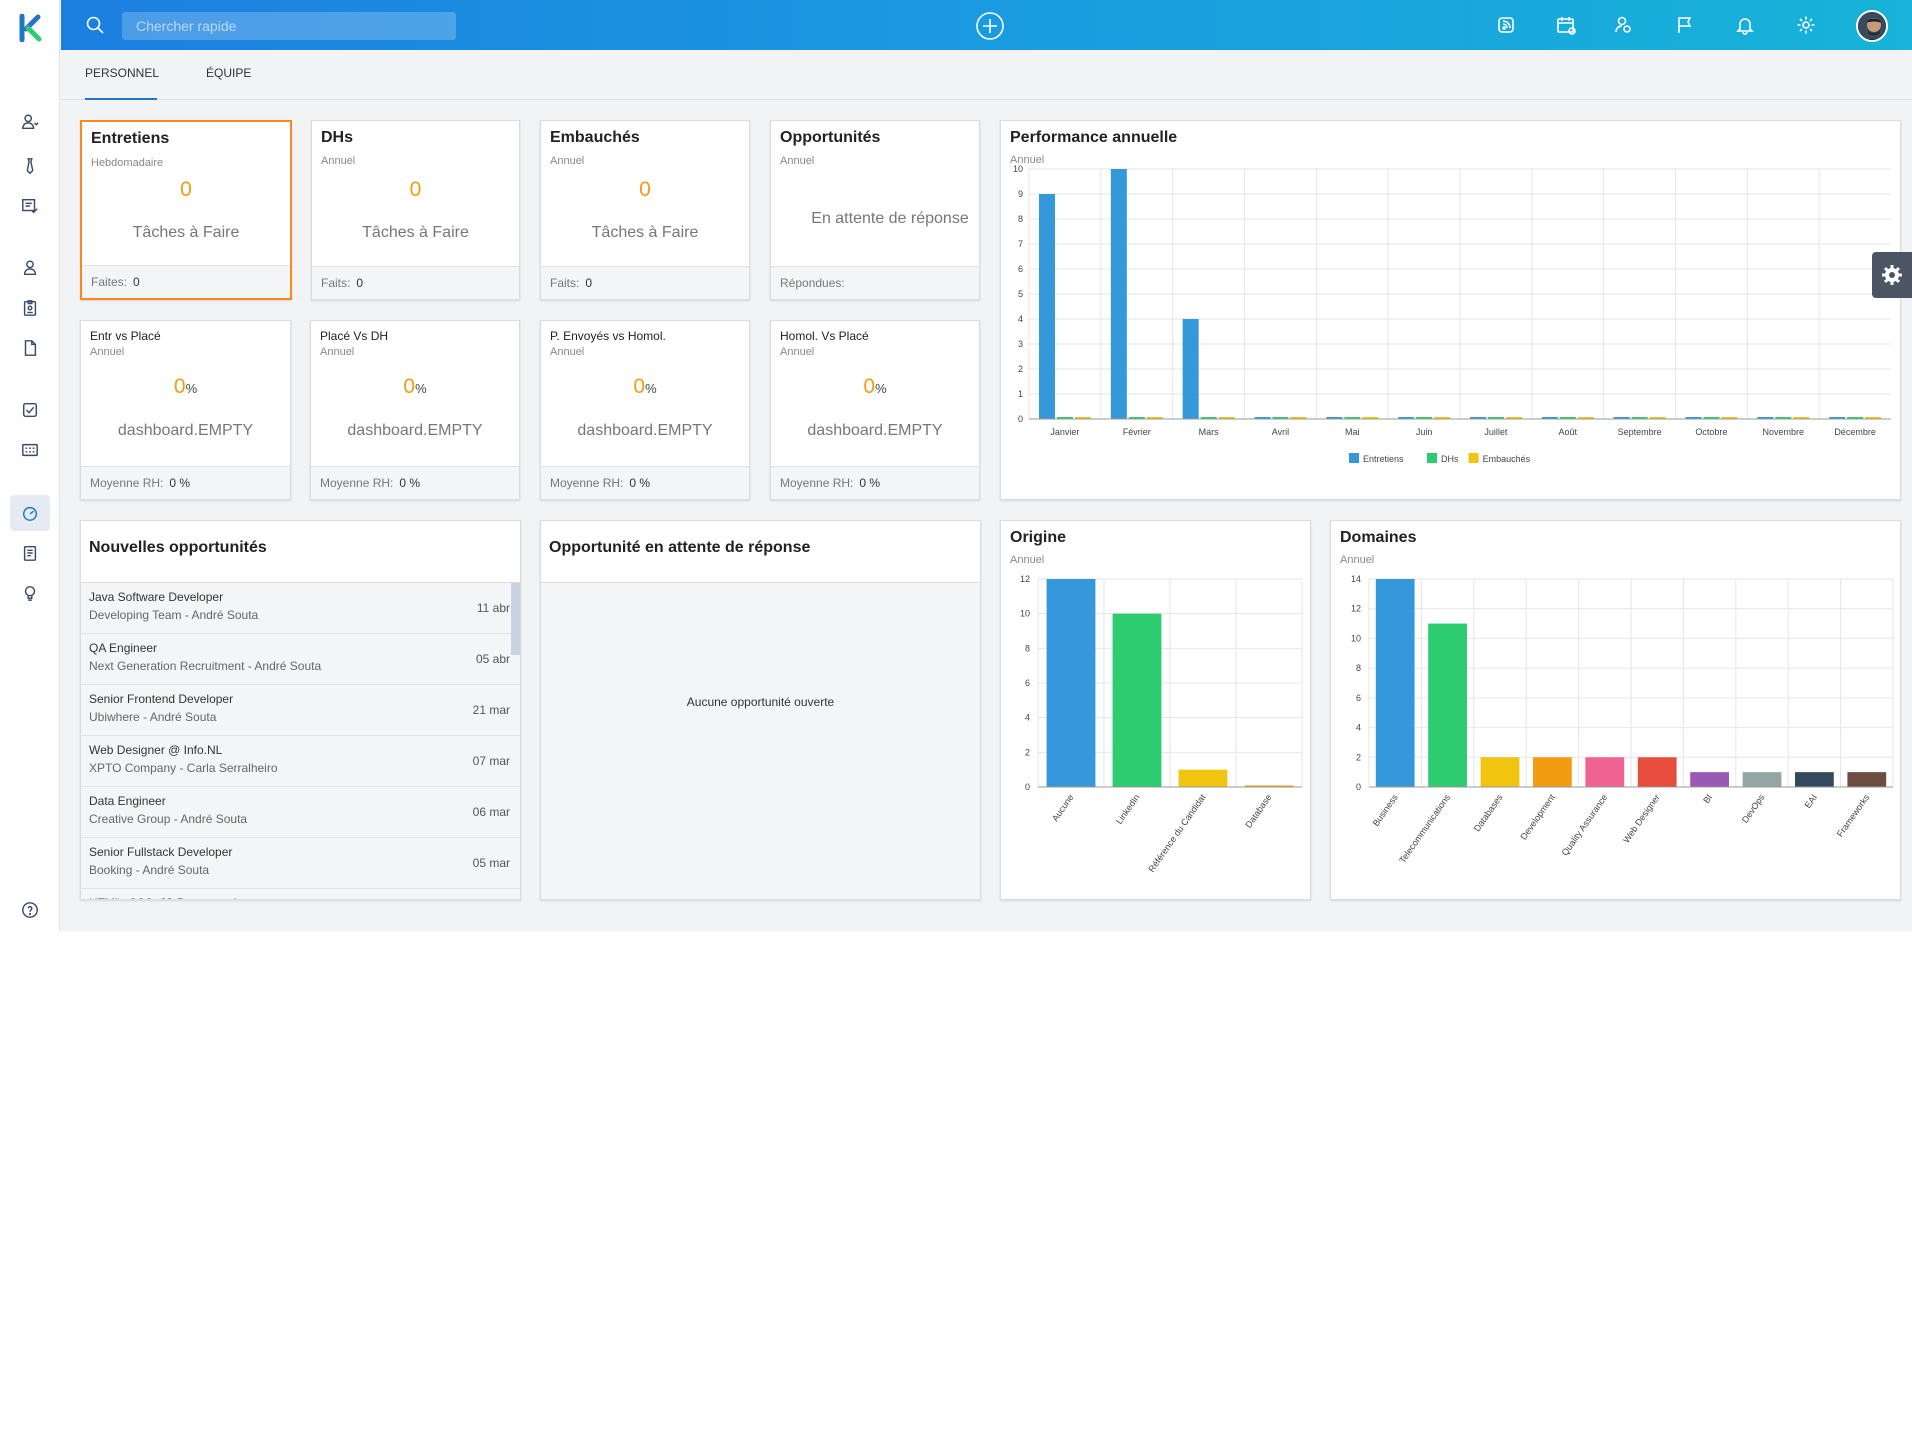 This screenshot has height=1440, width=1912. Describe the element at coordinates (185, 387) in the screenshot. I see `card-value: 0%` at that location.